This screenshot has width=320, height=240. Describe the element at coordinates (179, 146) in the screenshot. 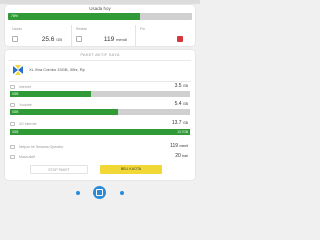

I see `row-calls-value: 119 menit` at that location.